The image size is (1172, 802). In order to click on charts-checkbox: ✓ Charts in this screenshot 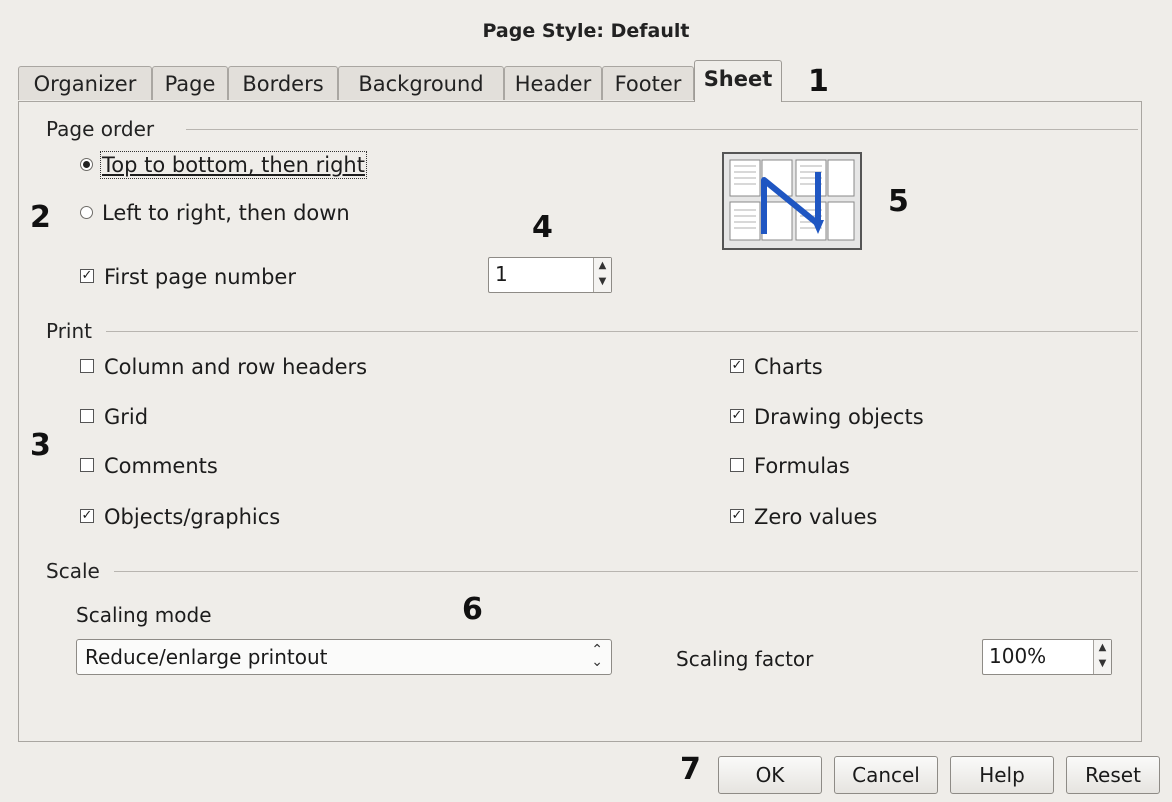, I will do `click(776, 367)`.